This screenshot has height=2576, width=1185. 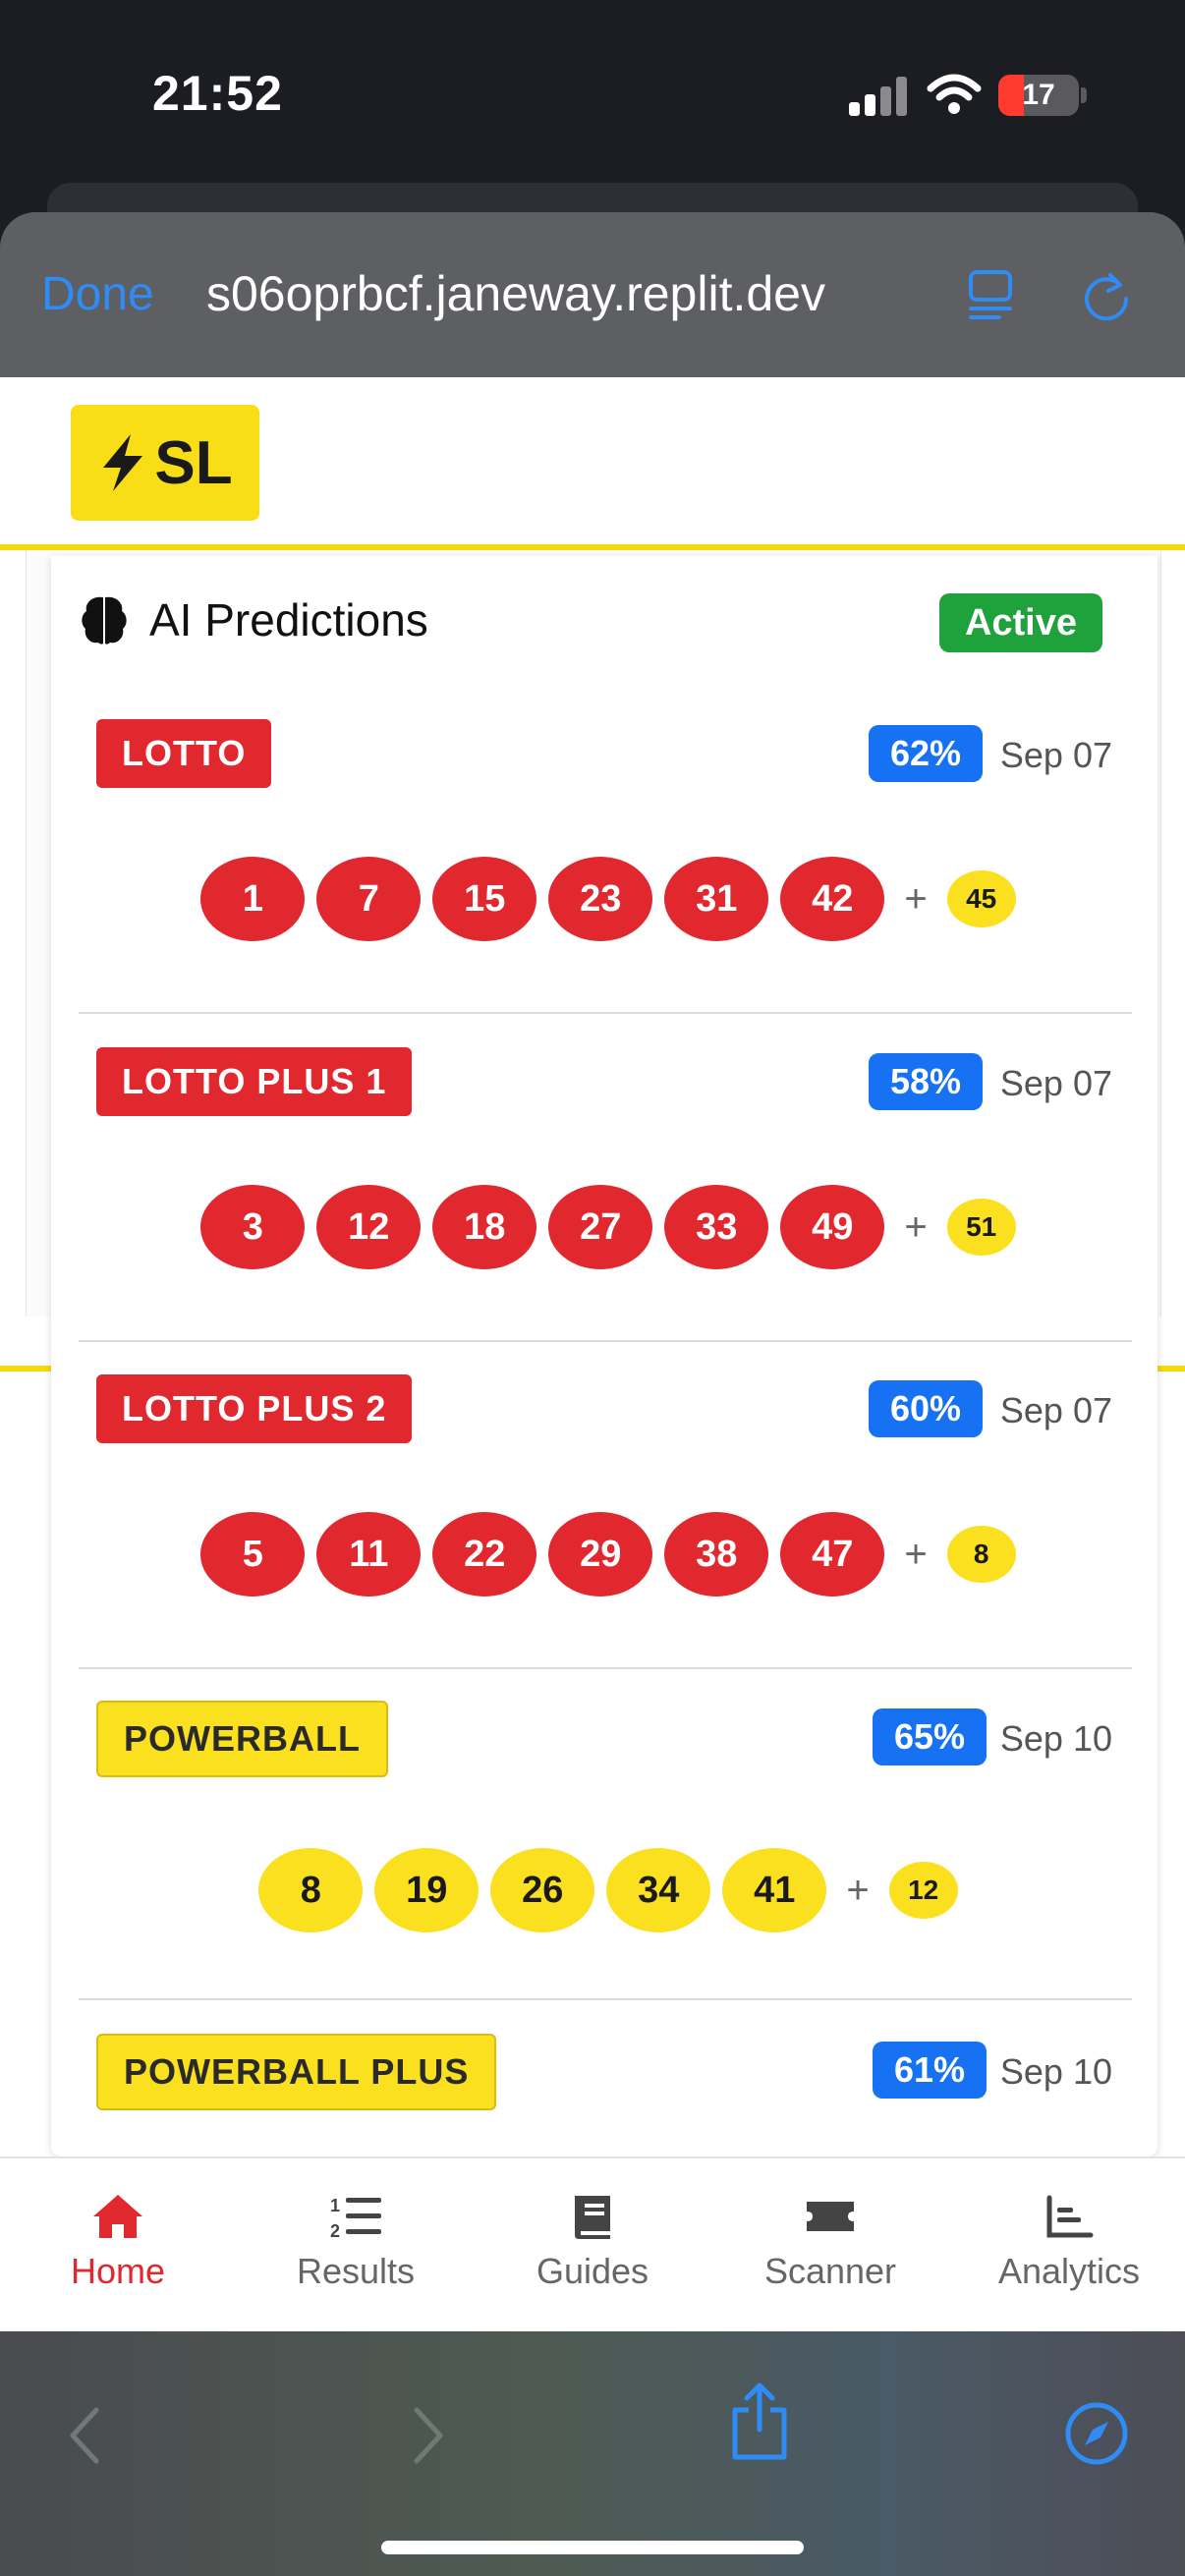 I want to click on battery-icon: 17, so click(x=1038, y=95).